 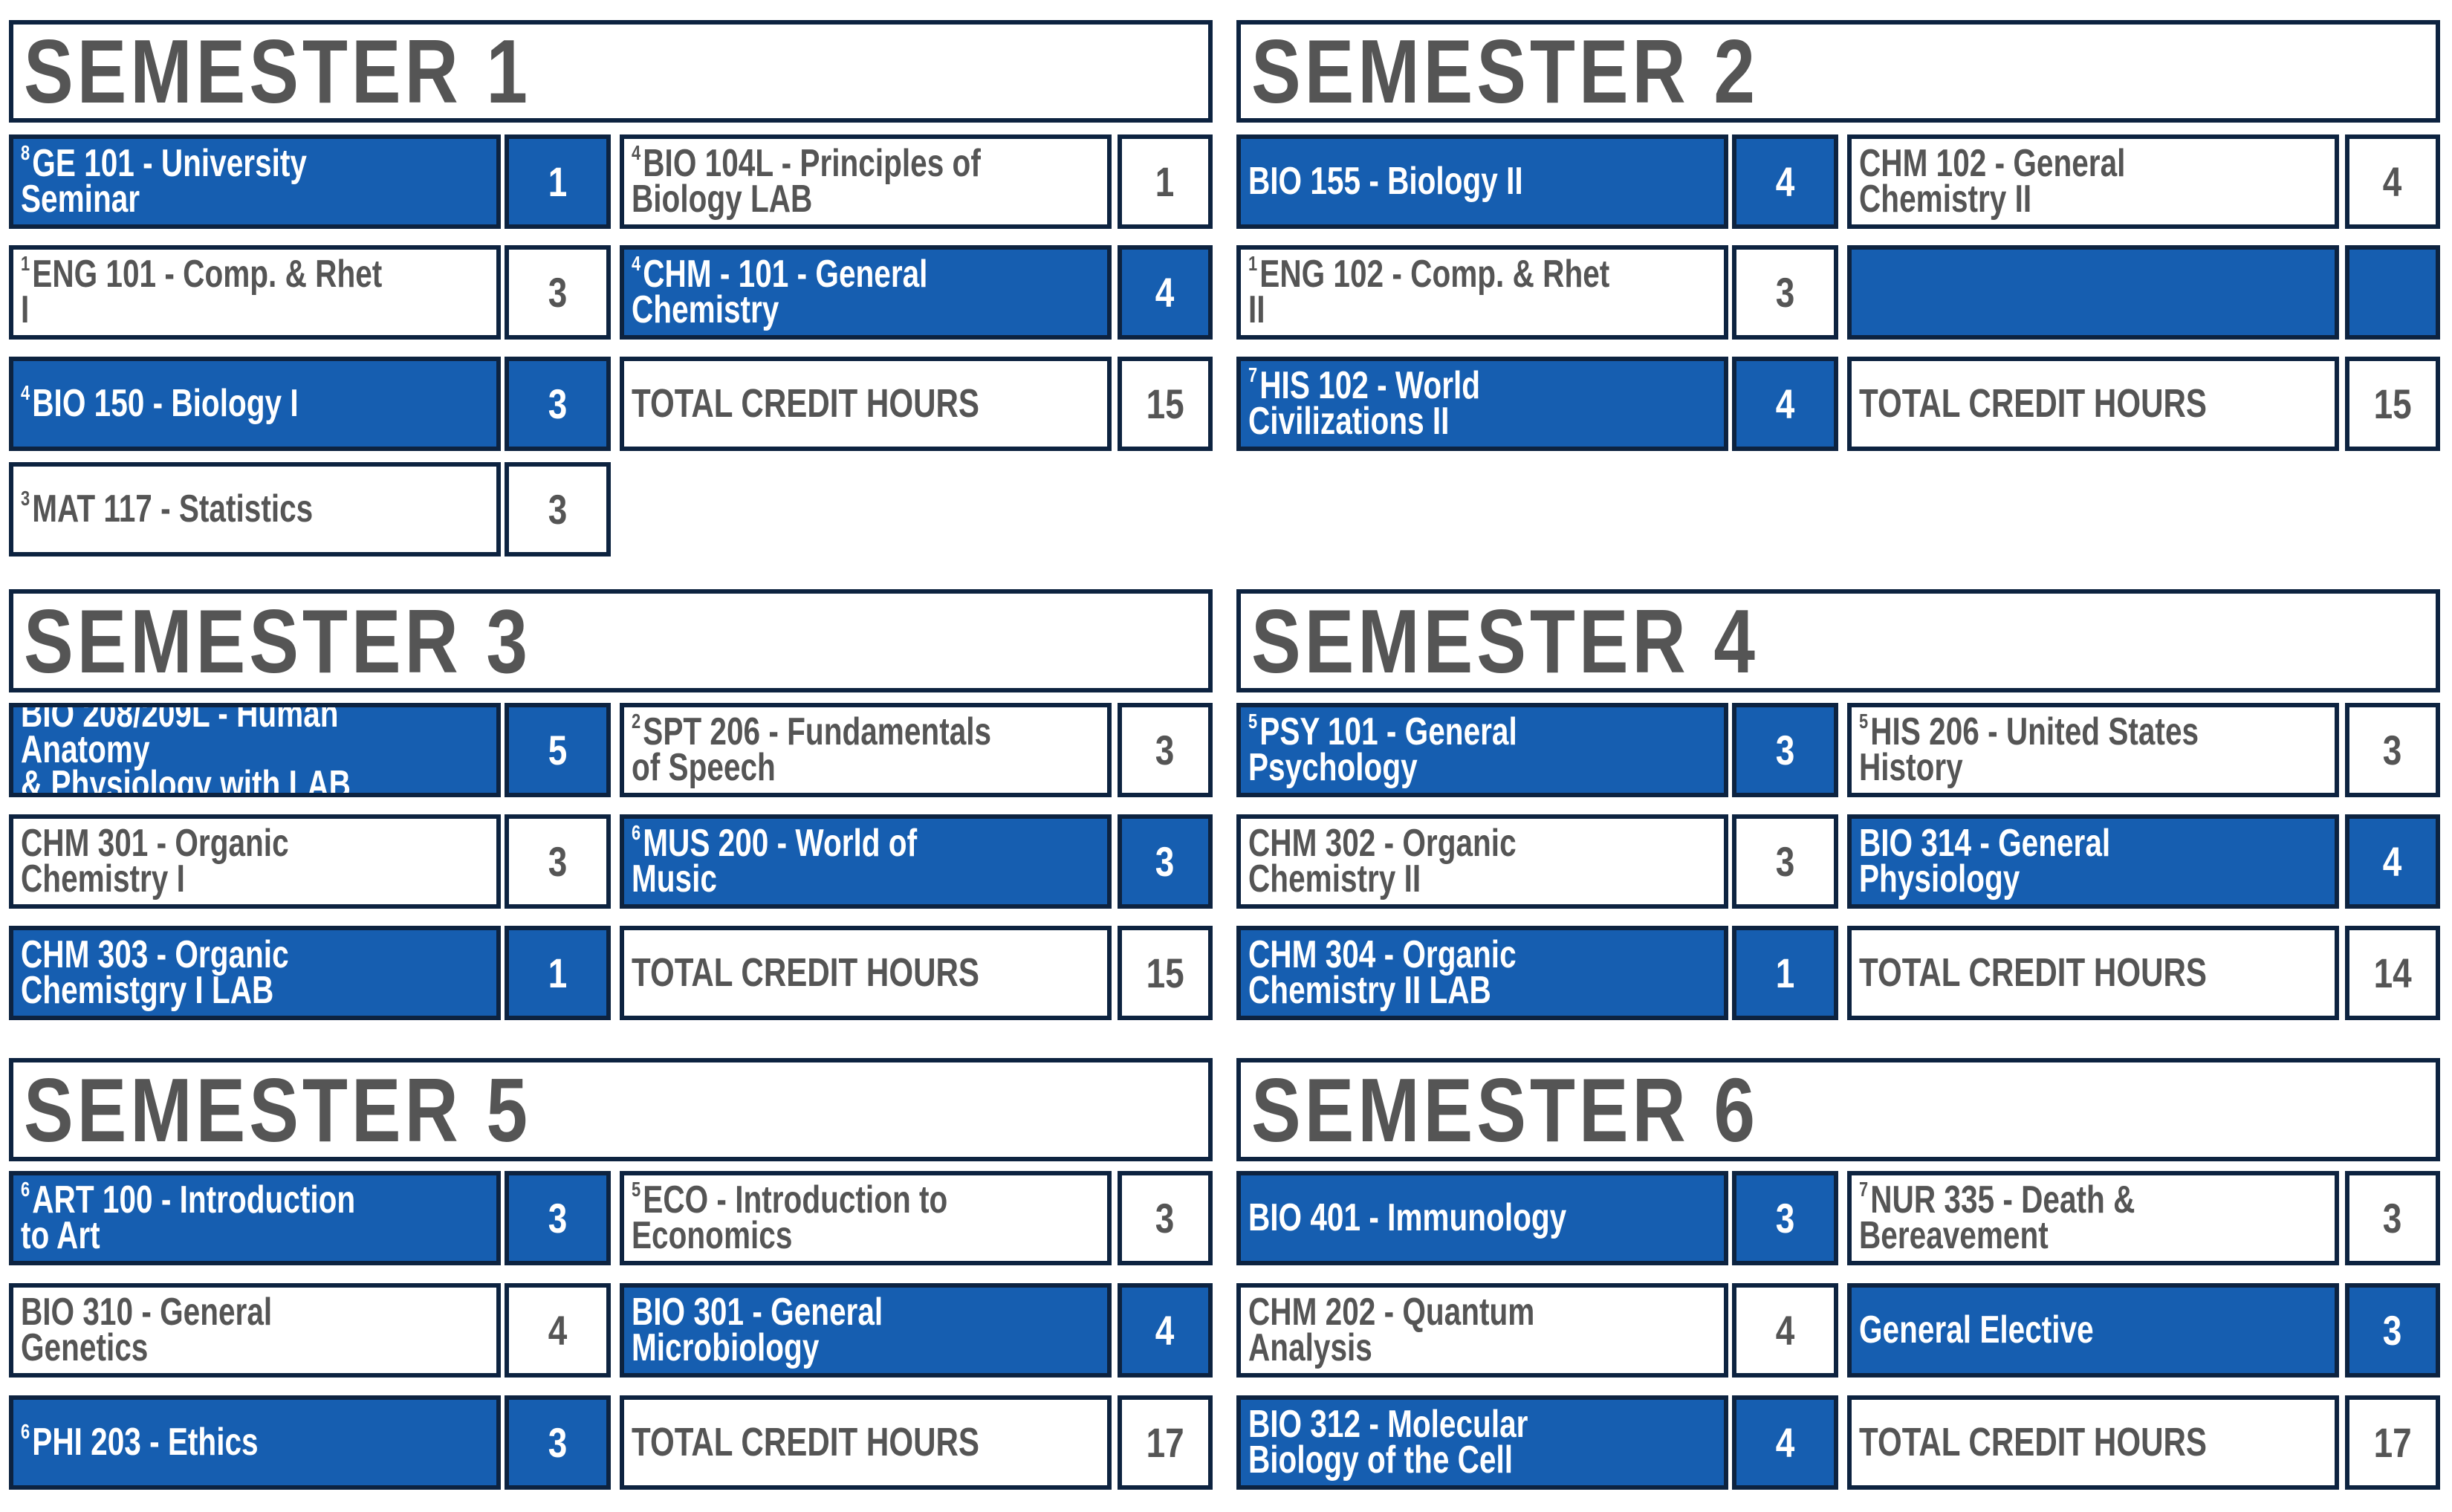 What do you see at coordinates (1253, 374) in the screenshot?
I see `footnote-marker: 7` at bounding box center [1253, 374].